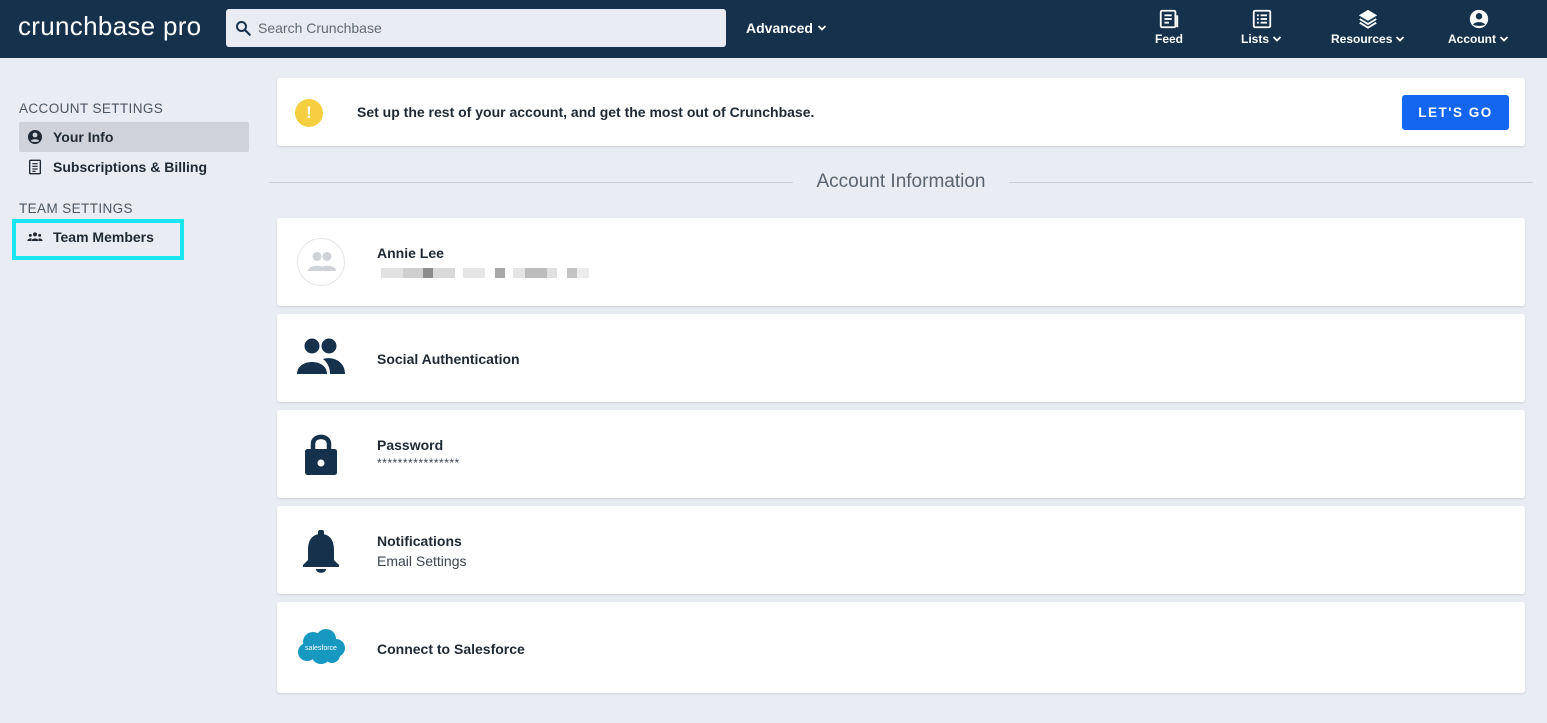  I want to click on lists-icon, so click(1261, 19).